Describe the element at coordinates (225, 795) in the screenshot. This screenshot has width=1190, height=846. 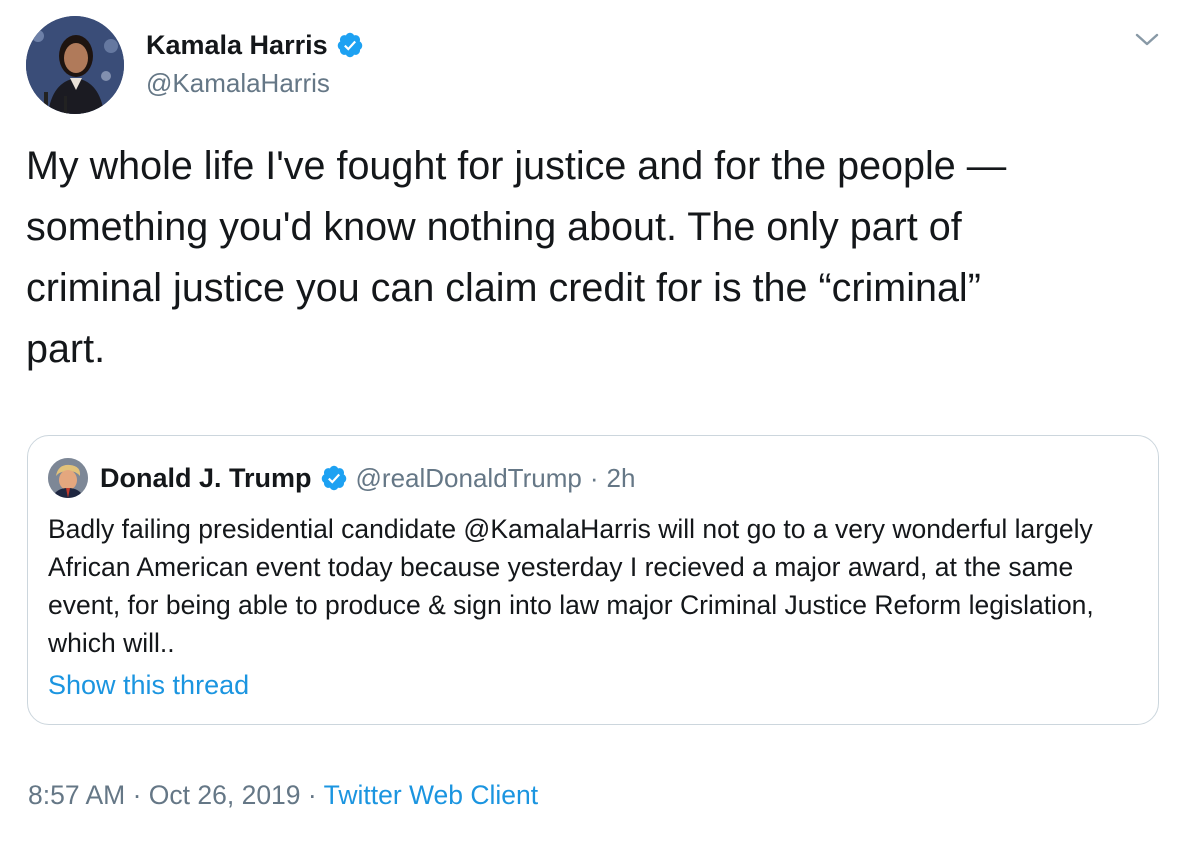
I see `tweet-date: Oct 26, 2019` at that location.